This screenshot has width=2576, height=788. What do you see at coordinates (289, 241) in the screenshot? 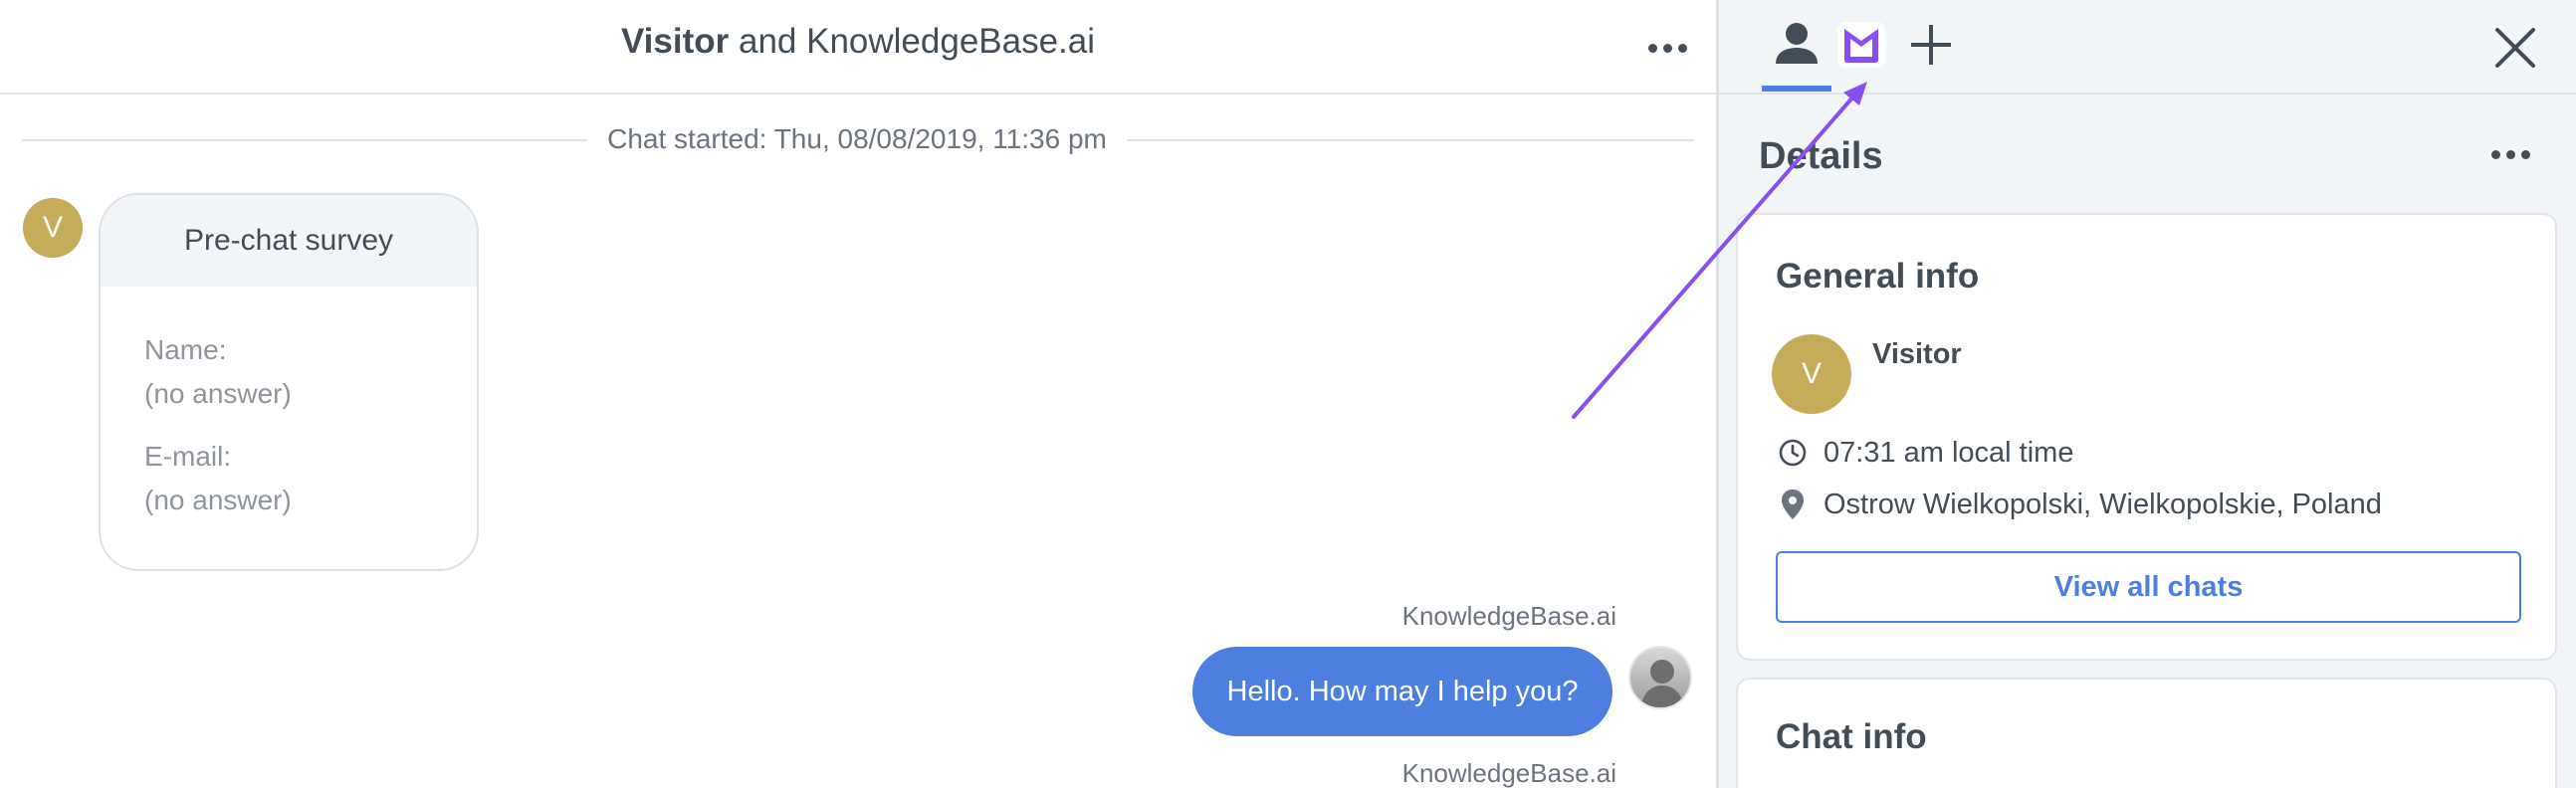
I see `survey-title: Pre-chat survey` at bounding box center [289, 241].